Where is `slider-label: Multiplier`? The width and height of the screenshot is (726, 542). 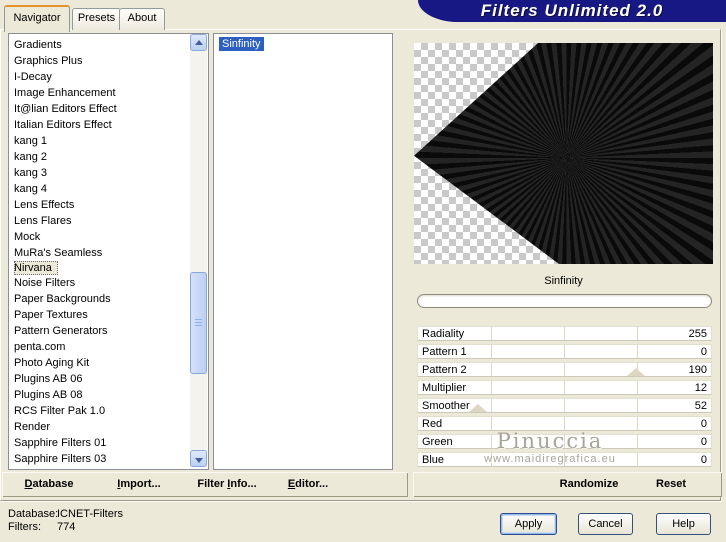
slider-label: Multiplier is located at coordinates (444, 388).